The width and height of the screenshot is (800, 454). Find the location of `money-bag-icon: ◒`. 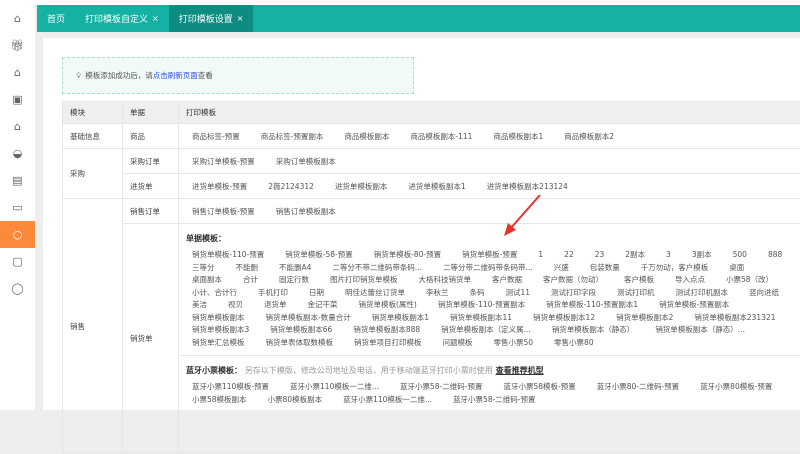

money-bag-icon: ◒ is located at coordinates (17, 153).